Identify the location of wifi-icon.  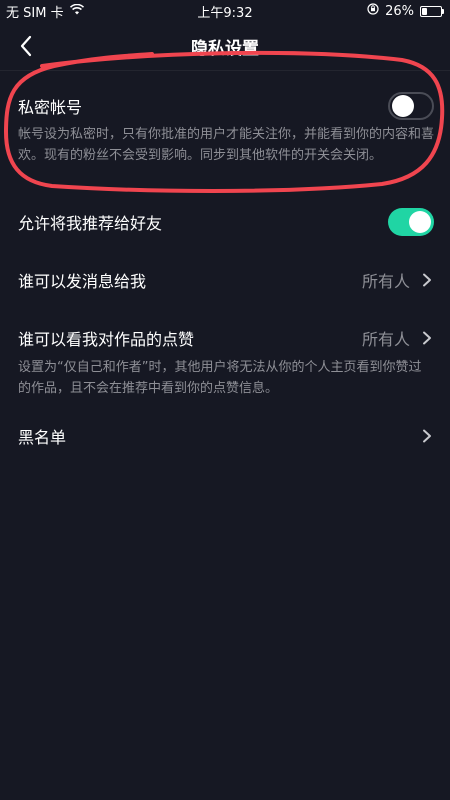
(76, 11).